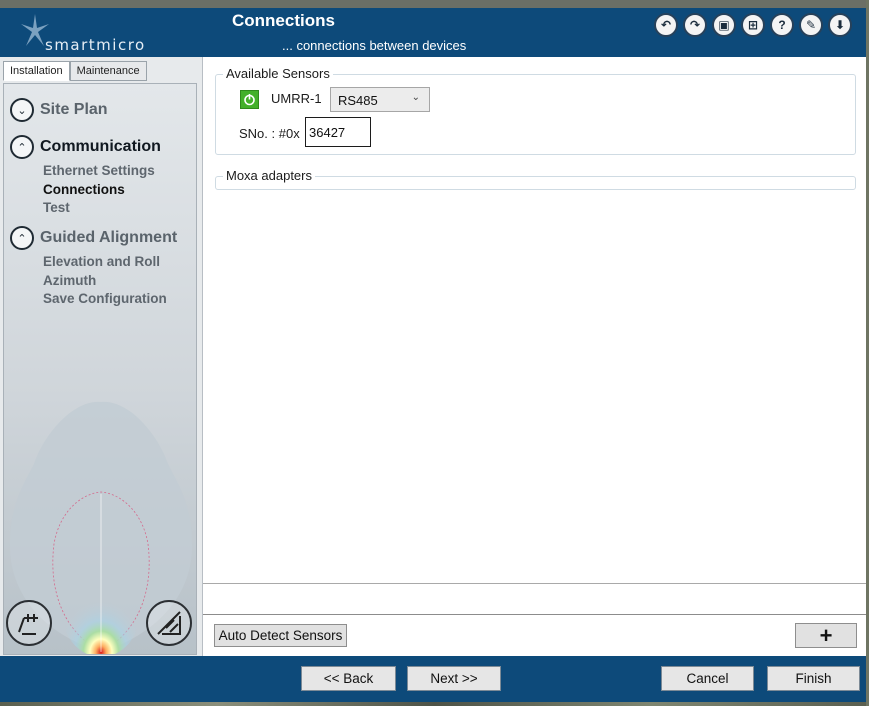 This screenshot has height=706, width=869. I want to click on nav-item-azimuth: Azimuth, so click(69, 280).